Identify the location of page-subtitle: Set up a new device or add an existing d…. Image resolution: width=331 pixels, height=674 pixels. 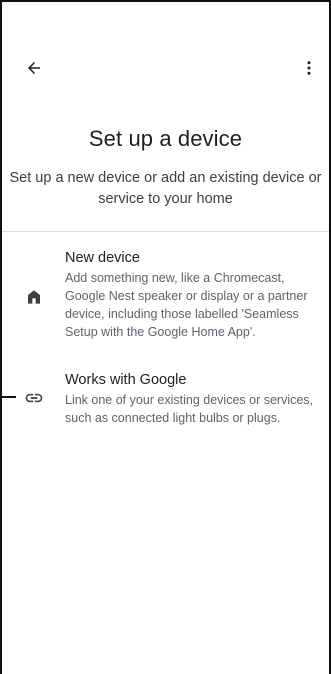
(165, 188).